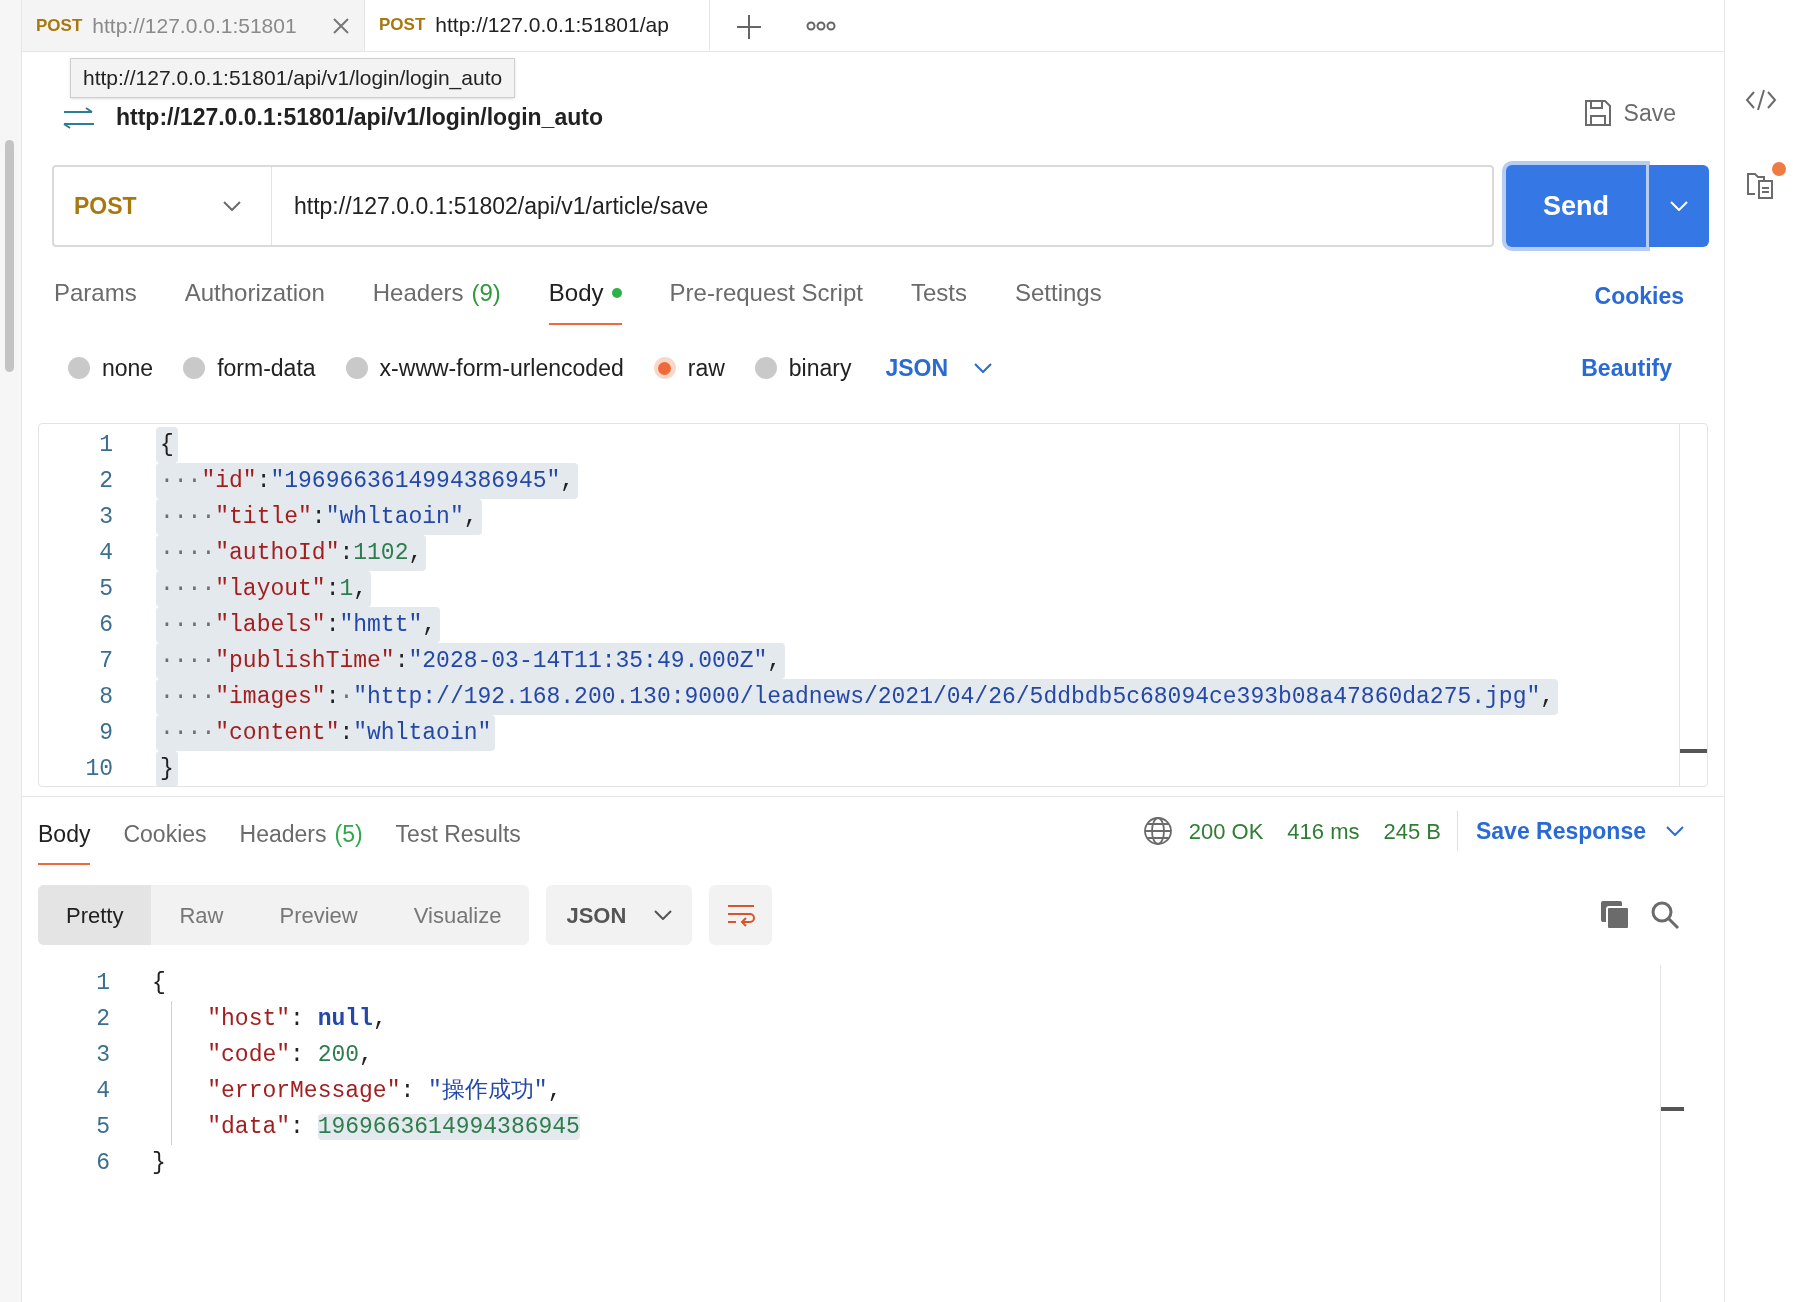  Describe the element at coordinates (301, 840) in the screenshot. I see `response-tab: Headers (5)` at that location.